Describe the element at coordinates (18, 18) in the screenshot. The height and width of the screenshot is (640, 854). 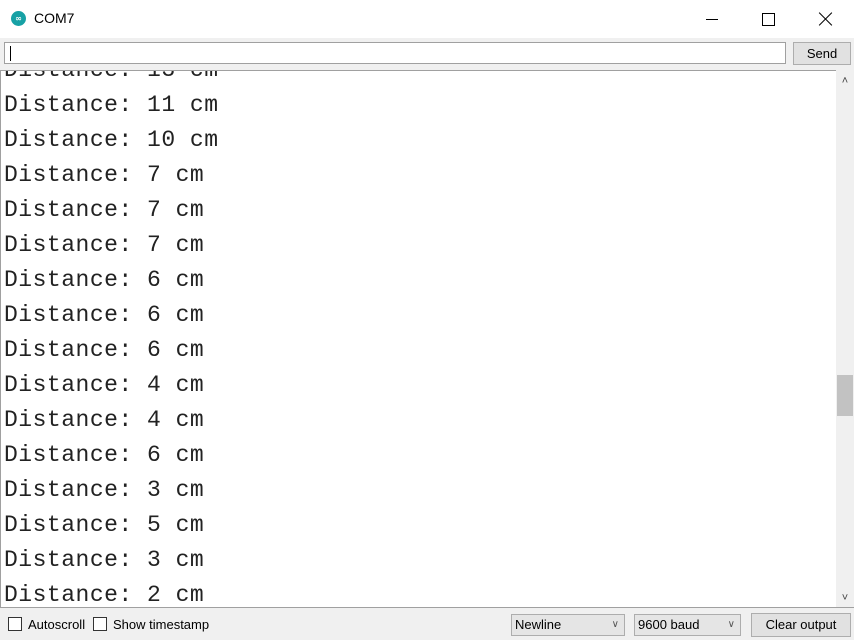
I see `arduino-icon: ∞` at that location.